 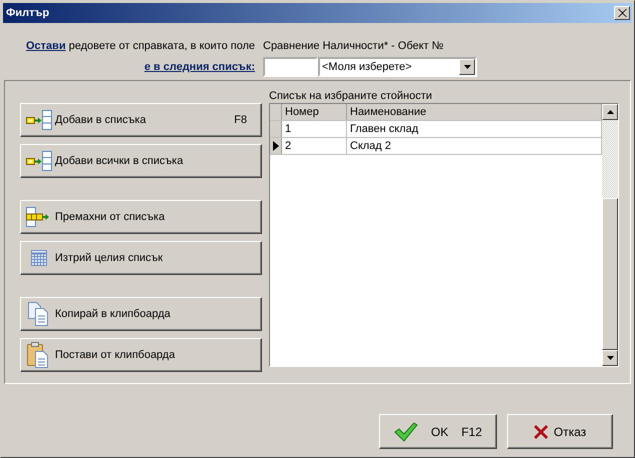 What do you see at coordinates (141, 314) in the screenshot?
I see `list-action-button: Копирай в клипбоарда` at bounding box center [141, 314].